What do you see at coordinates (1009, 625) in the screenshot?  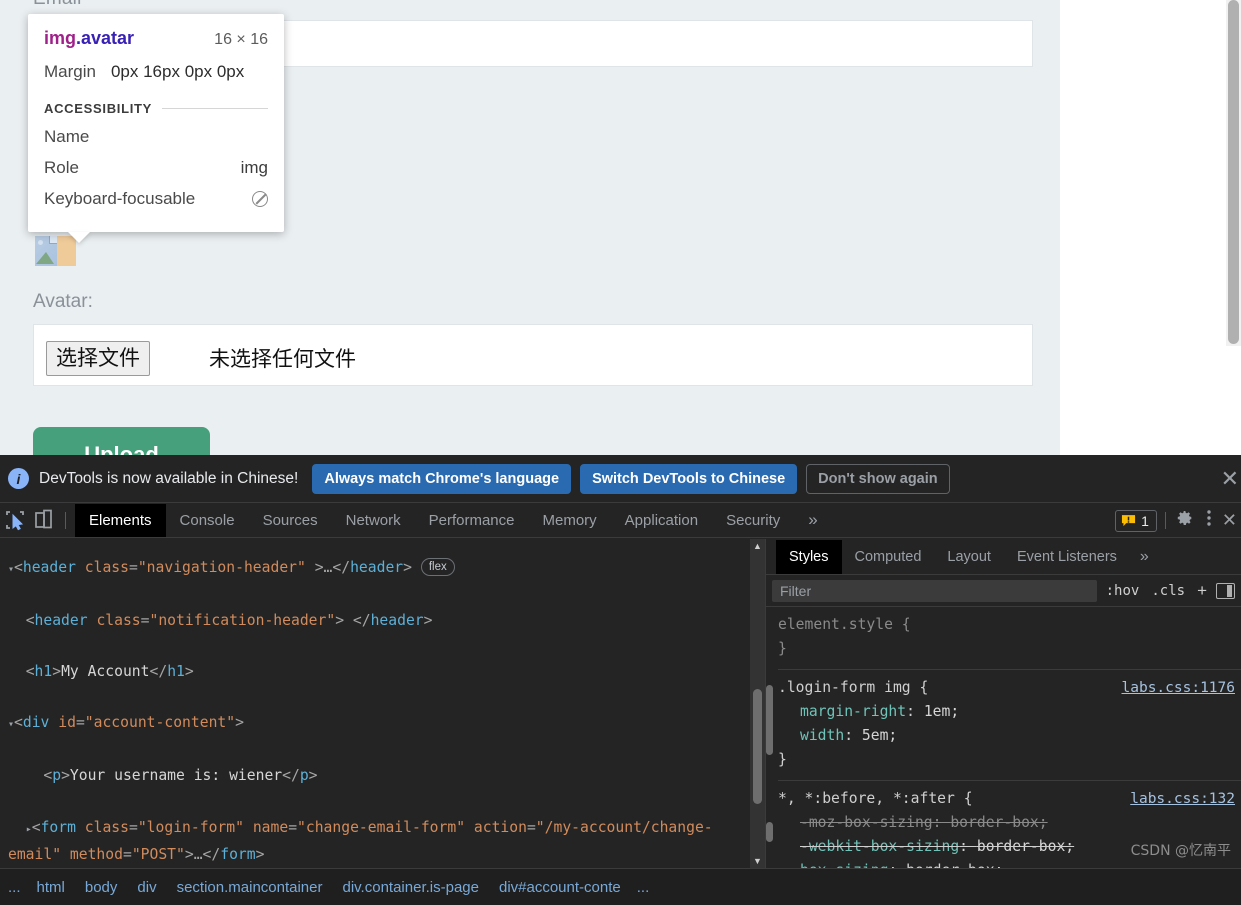 I see `rule-selector: element.style {` at bounding box center [1009, 625].